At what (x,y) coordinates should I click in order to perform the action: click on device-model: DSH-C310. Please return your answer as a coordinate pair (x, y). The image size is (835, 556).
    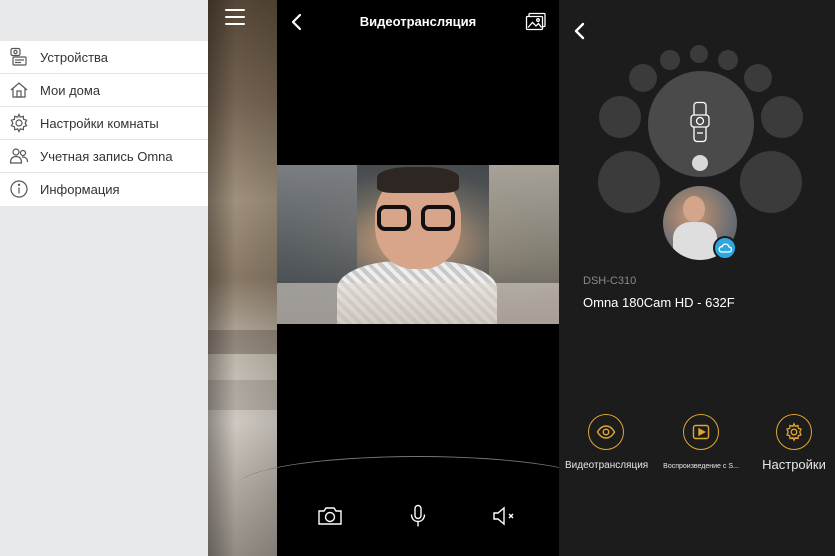
    Looking at the image, I should click on (610, 281).